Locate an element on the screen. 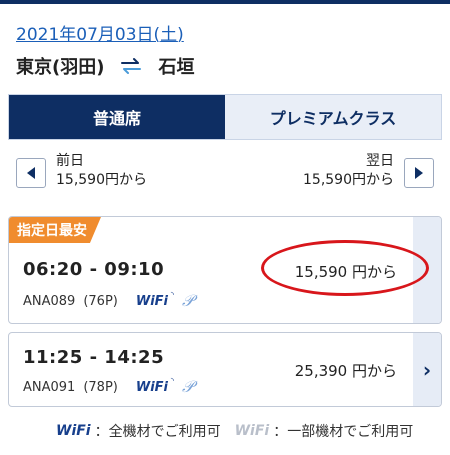 The image size is (450, 455). origin-airport: 東京(羽田) is located at coordinates (60, 67).